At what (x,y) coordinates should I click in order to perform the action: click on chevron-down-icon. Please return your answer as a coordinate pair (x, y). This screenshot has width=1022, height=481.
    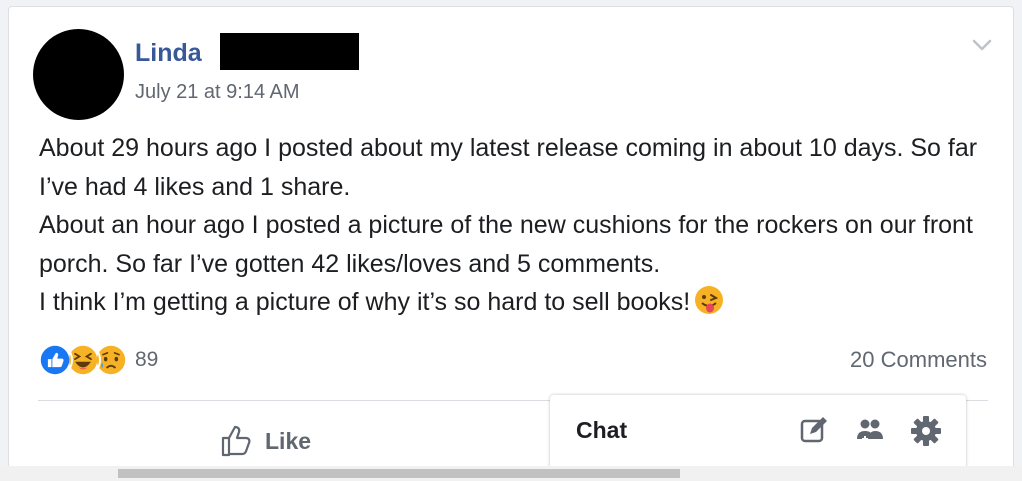
    Looking at the image, I should click on (982, 45).